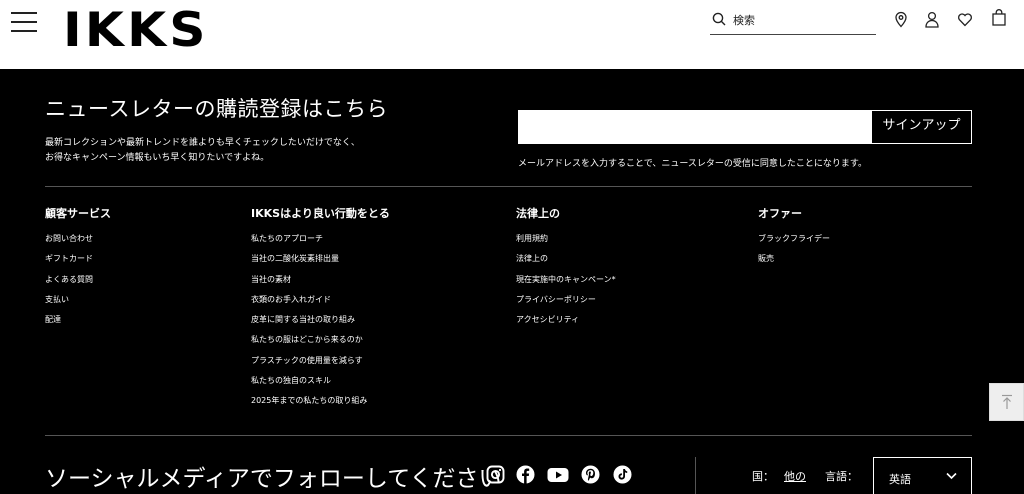 This screenshot has width=1024, height=494. Describe the element at coordinates (78, 280) in the screenshot. I see `footer-link: よくある質問` at that location.